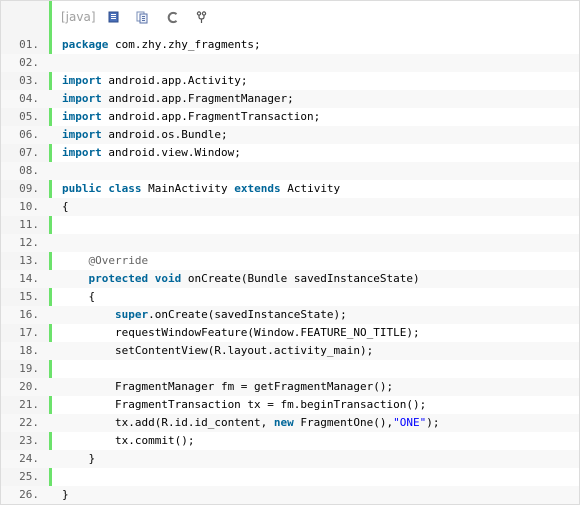  Describe the element at coordinates (433, 422) in the screenshot. I see `code-token: );` at that location.